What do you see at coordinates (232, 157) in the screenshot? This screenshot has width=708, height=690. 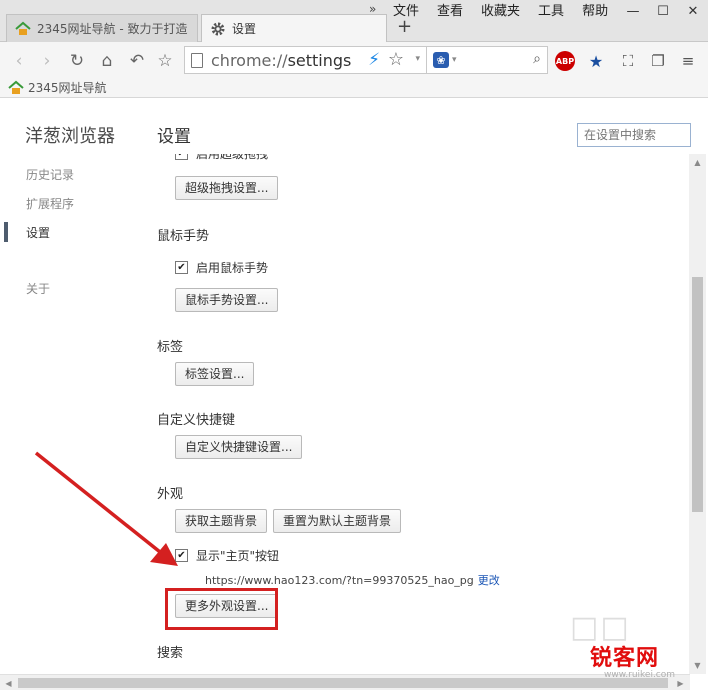 I see `super-drag-label: 启用超级拖拽` at bounding box center [232, 157].